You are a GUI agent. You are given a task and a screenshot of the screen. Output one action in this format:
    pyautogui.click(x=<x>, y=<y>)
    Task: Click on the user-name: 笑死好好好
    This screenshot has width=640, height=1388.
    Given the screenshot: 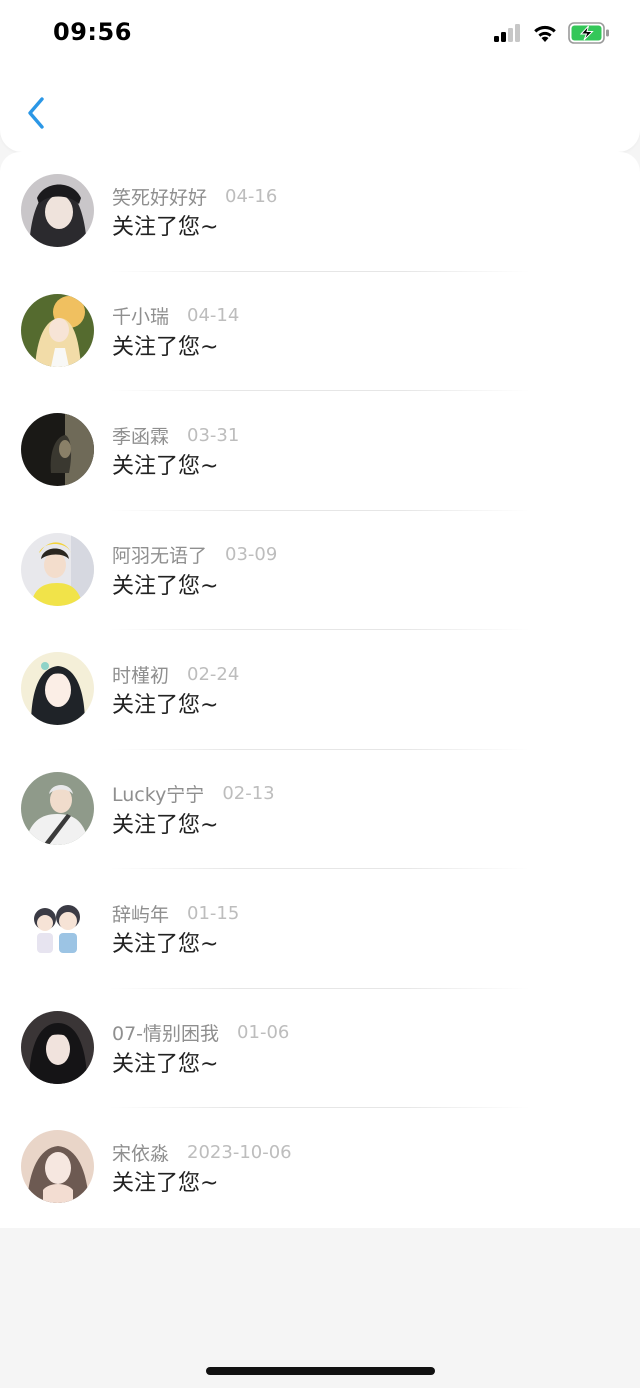 What is the action you would take?
    pyautogui.click(x=159, y=196)
    